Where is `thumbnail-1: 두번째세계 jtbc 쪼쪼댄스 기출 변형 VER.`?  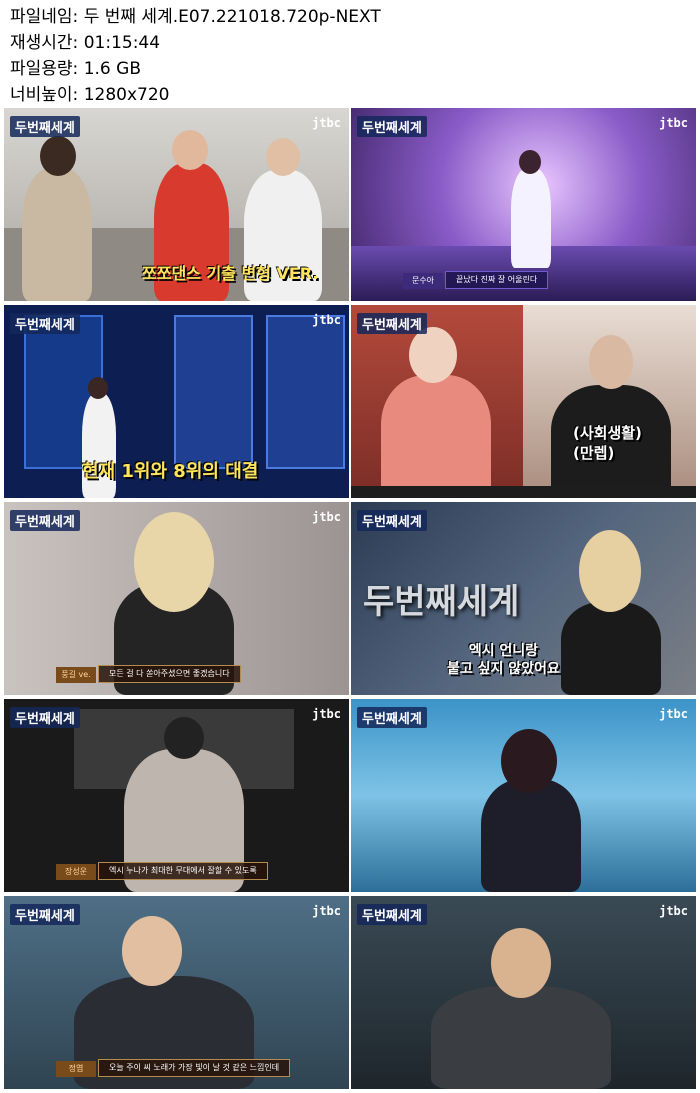
thumbnail-1: 두번째세계 jtbc 쪼쪼댄스 기출 변형 VER. is located at coordinates (176, 204).